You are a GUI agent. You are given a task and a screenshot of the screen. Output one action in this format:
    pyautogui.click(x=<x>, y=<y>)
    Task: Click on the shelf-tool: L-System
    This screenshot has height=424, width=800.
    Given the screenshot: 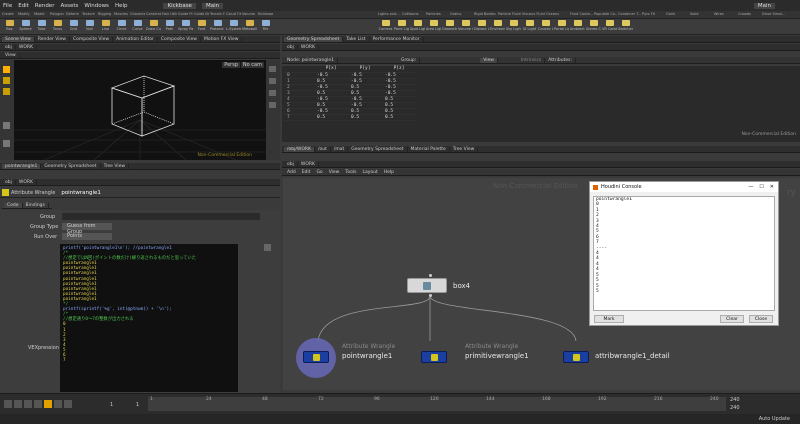 What is the action you would take?
    pyautogui.click(x=233, y=27)
    